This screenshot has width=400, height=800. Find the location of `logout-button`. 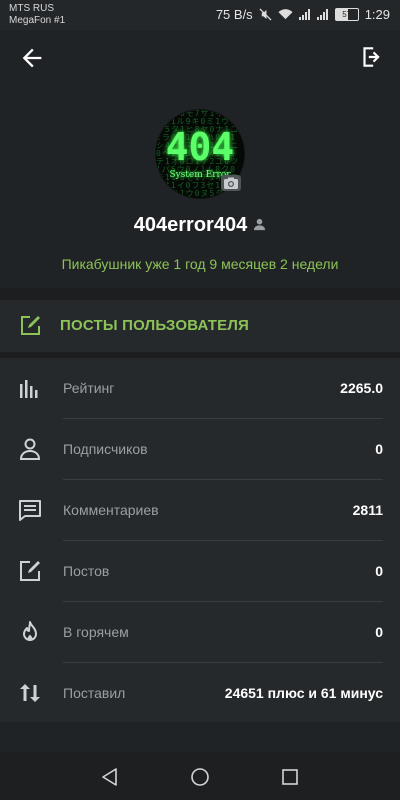

logout-button is located at coordinates (372, 58).